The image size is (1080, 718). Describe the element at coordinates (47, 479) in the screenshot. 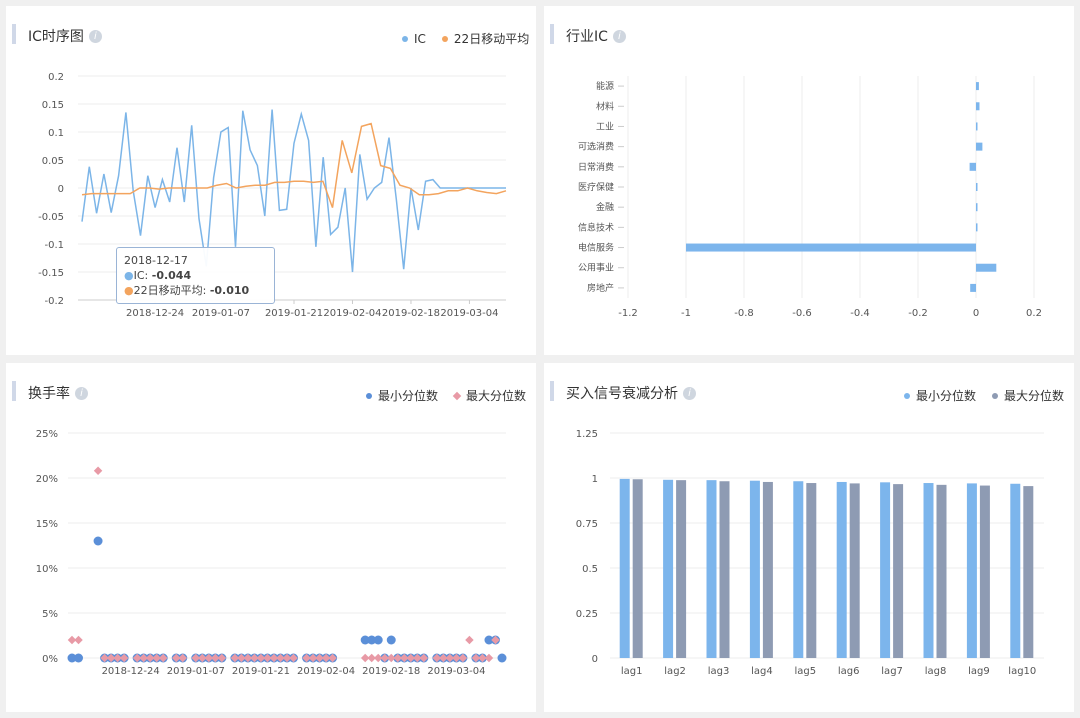

I see `y-tick-label: 20%` at that location.